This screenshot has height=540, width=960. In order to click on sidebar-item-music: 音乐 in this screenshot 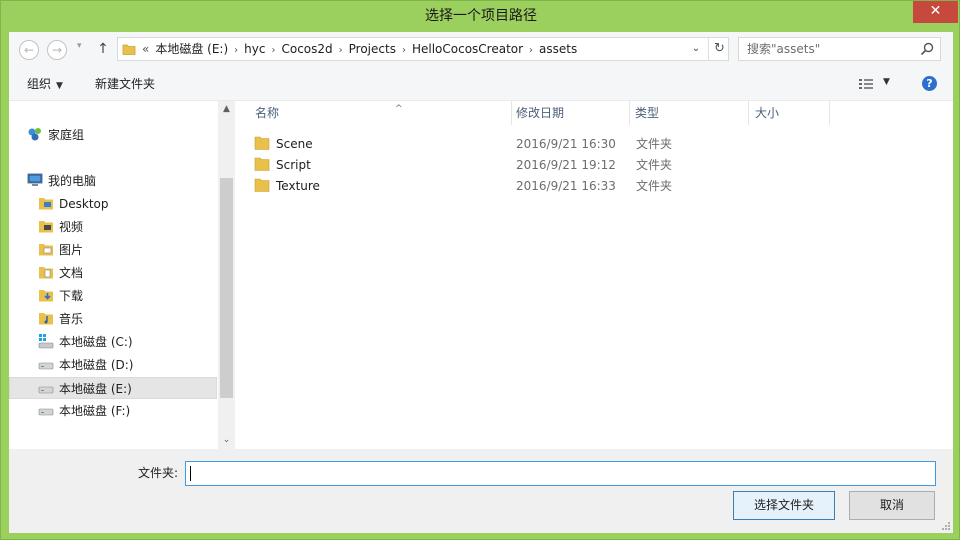, I will do `click(60, 319)`.